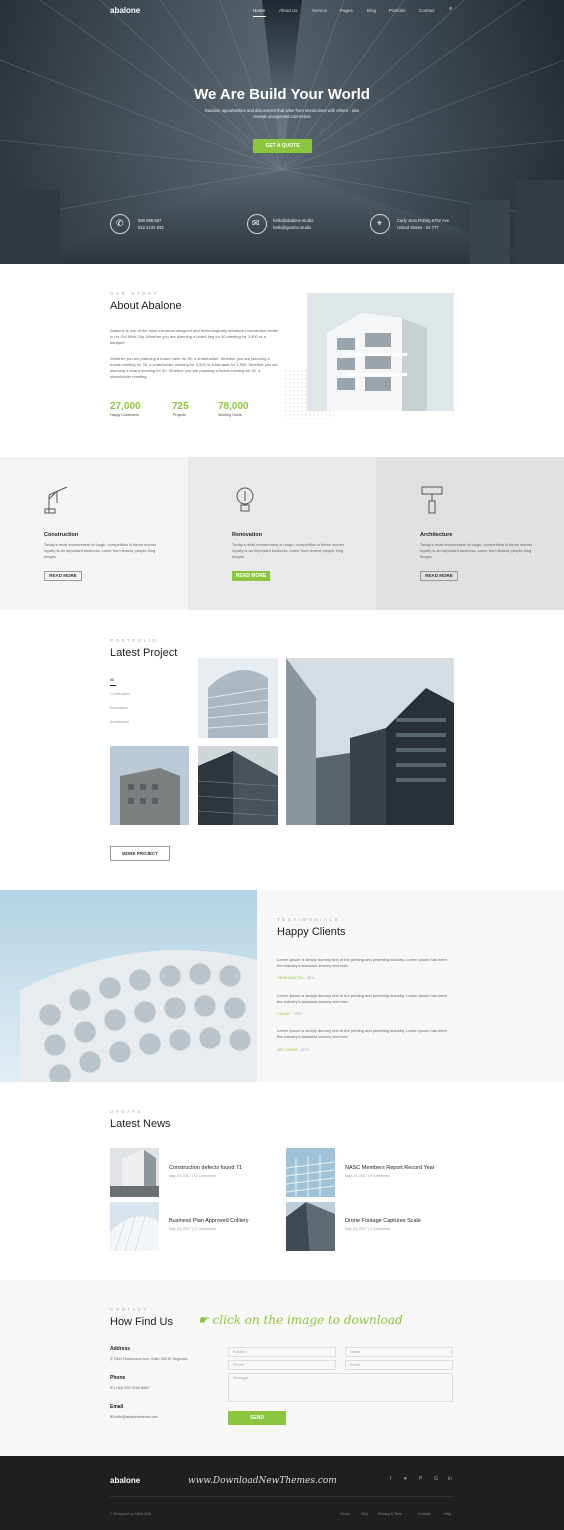 The width and height of the screenshot is (564, 1530). Describe the element at coordinates (233, 406) in the screenshot. I see `stat-value-hours: 78,000` at that location.